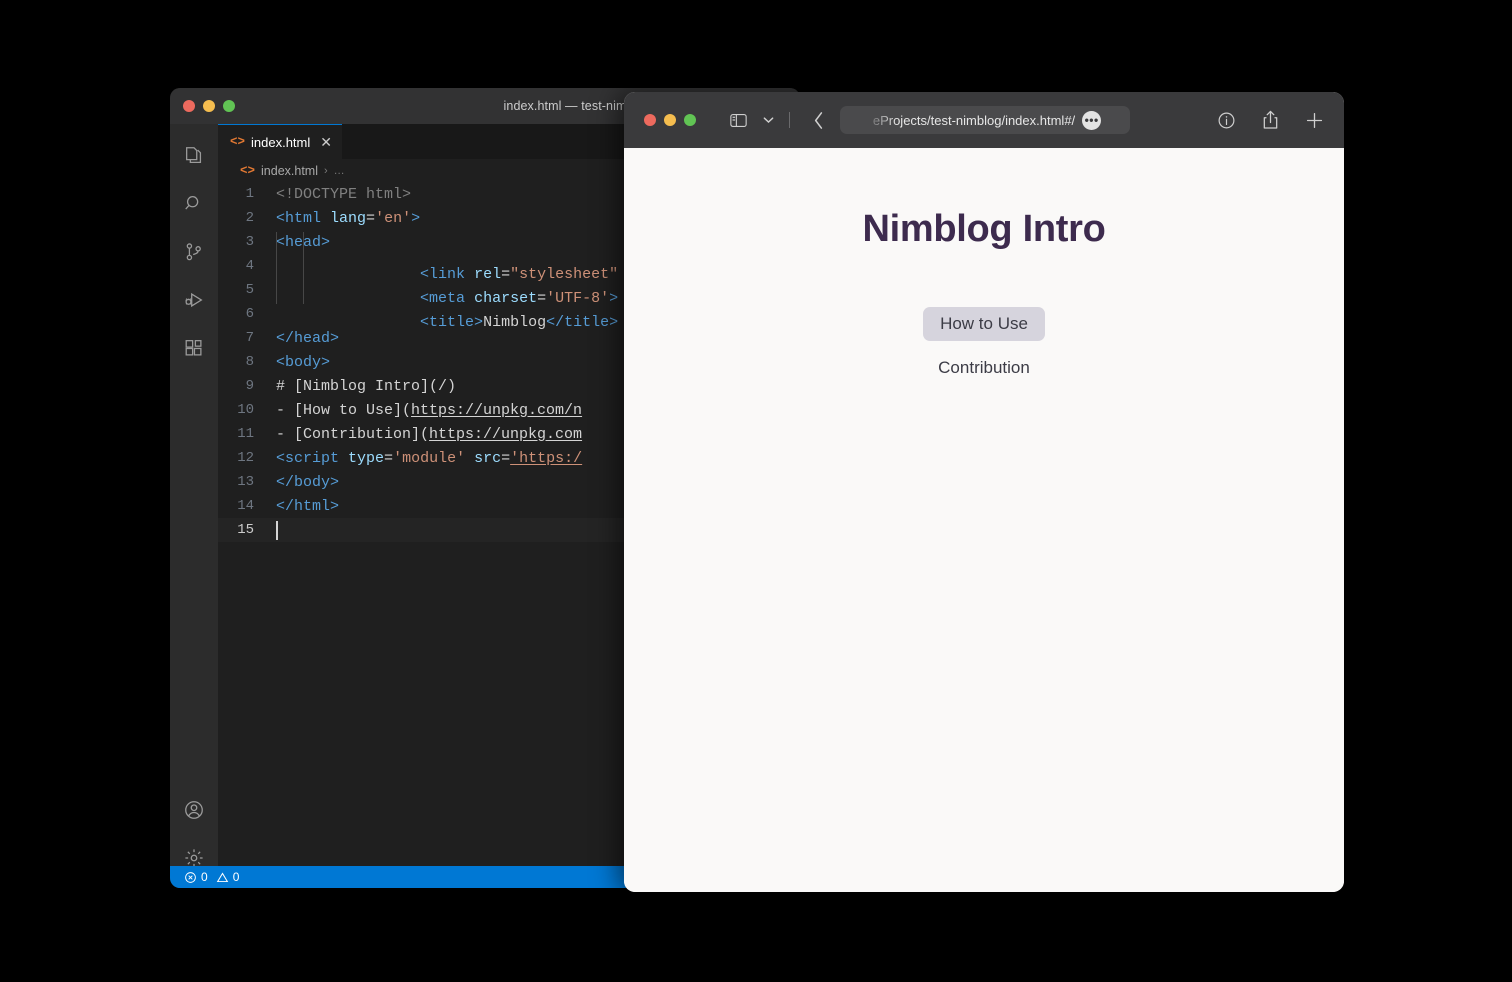 The image size is (1512, 982). What do you see at coordinates (249, 290) in the screenshot?
I see `line-number: 5` at bounding box center [249, 290].